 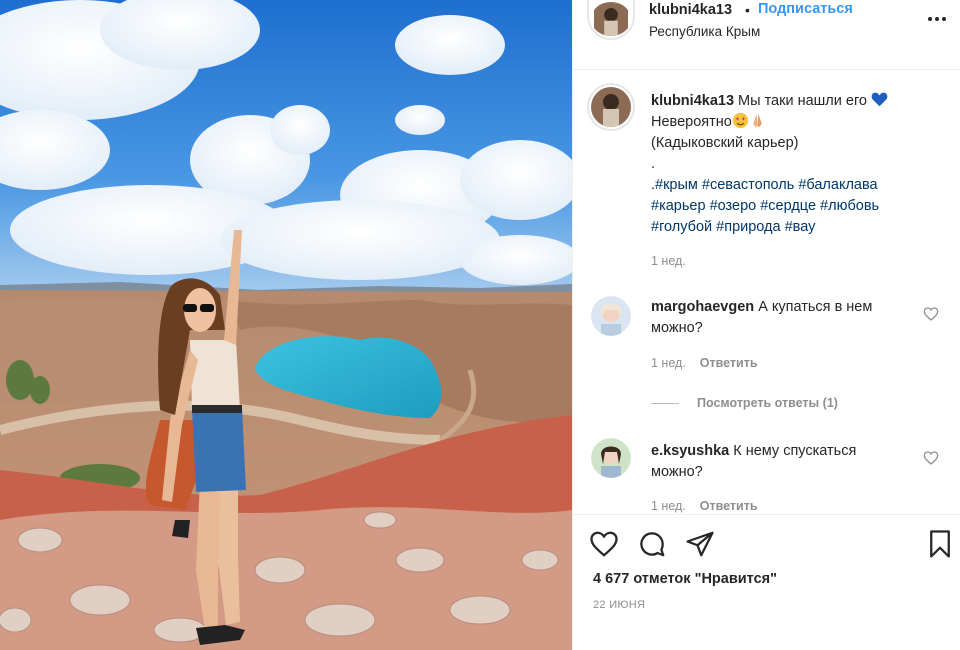 I want to click on folded-hands-emoji-icon, so click(x=757, y=120).